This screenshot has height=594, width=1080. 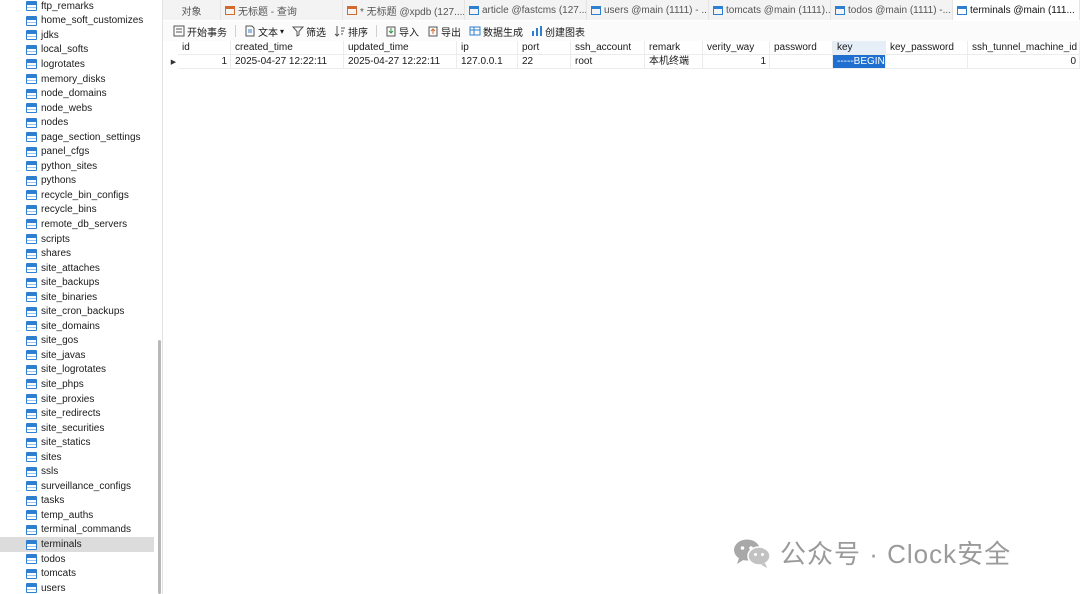 I want to click on sidebar-item-tomcats: tomcats, so click(x=77, y=573).